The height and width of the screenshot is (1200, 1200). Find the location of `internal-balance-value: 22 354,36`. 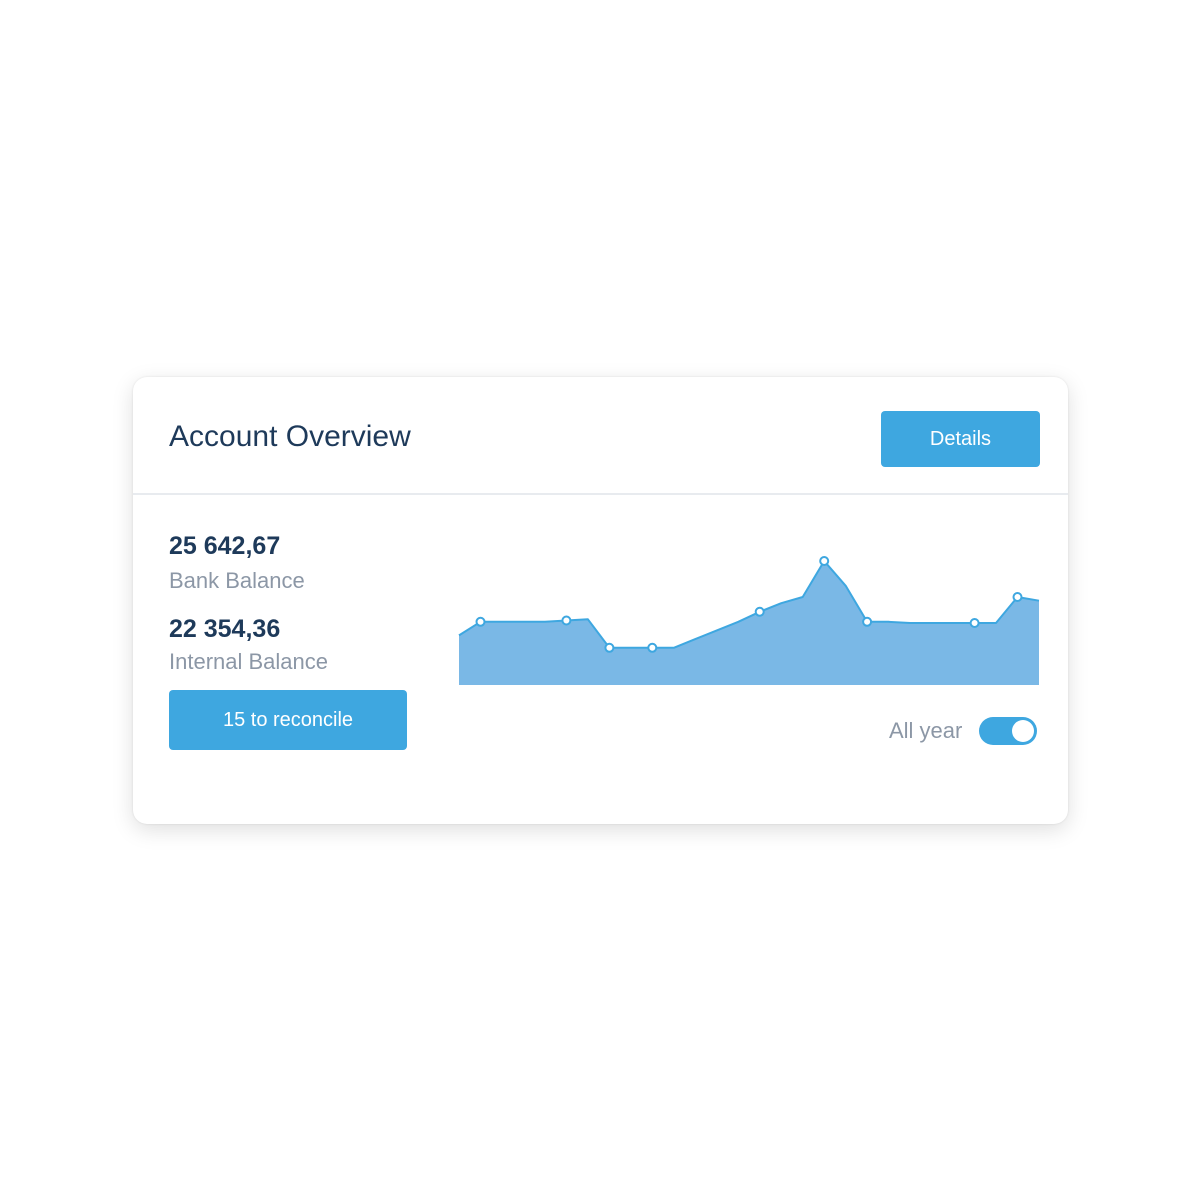

internal-balance-value: 22 354,36 is located at coordinates (225, 629).